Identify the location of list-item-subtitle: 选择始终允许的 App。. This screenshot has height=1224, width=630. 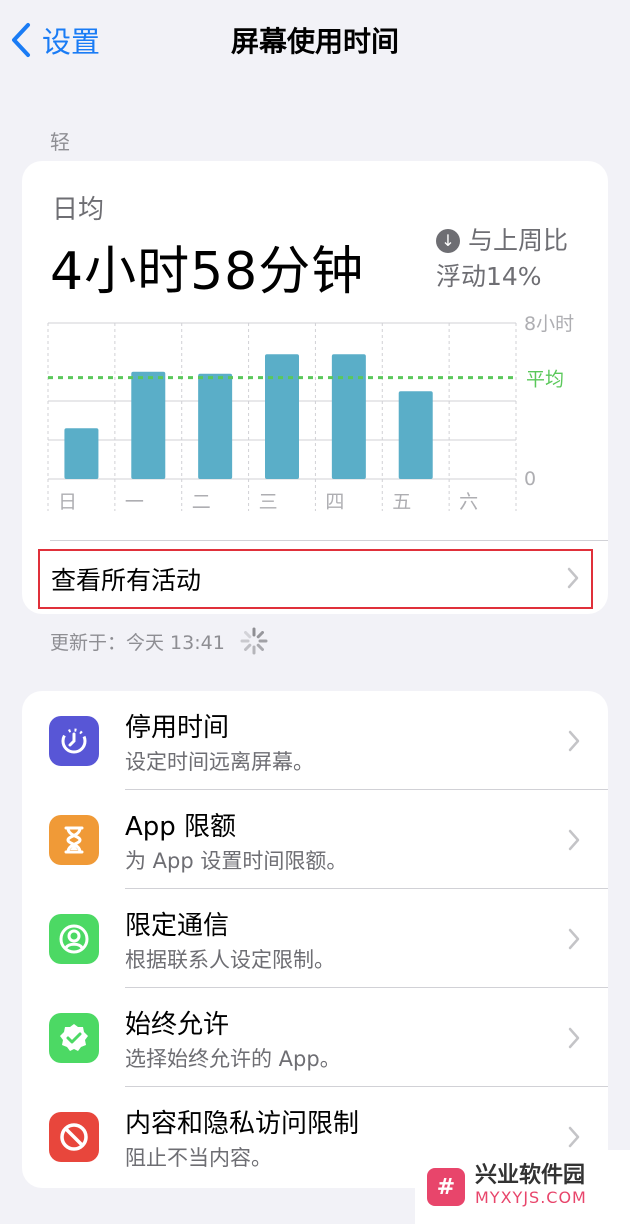
(233, 1059).